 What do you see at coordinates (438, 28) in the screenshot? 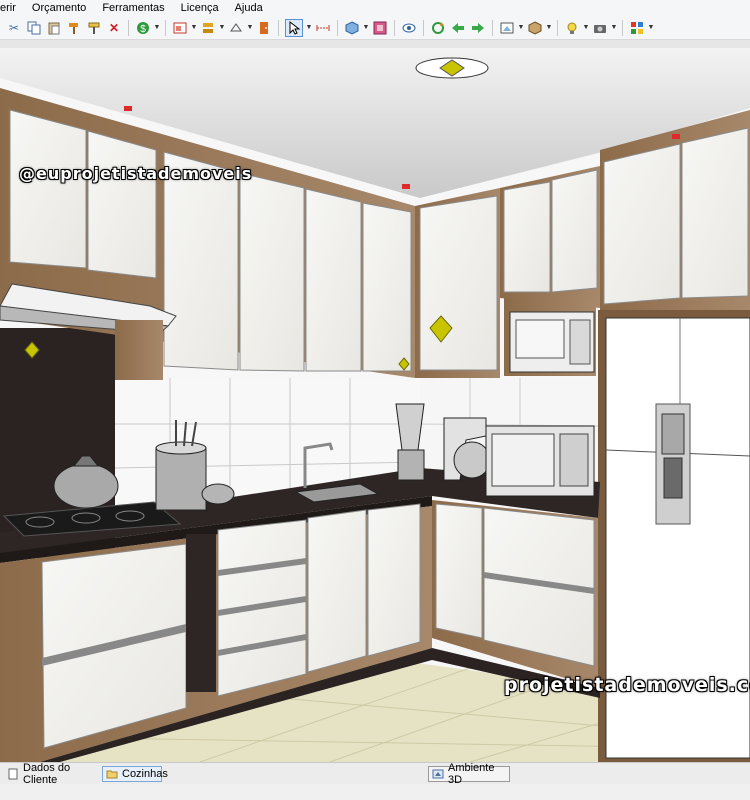
I see `rotate-icon` at bounding box center [438, 28].